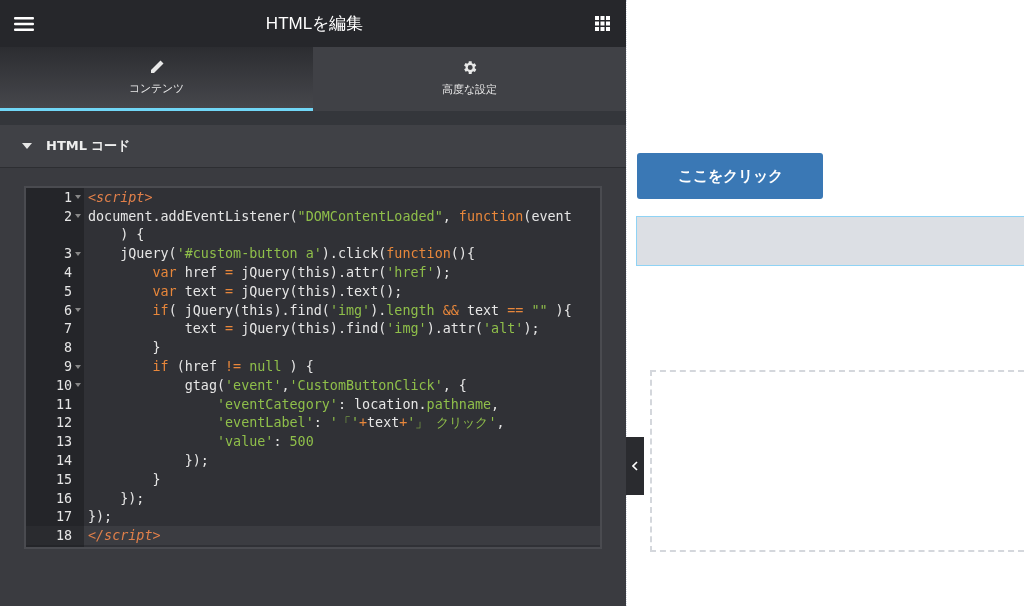  I want to click on chevron-left-icon, so click(635, 466).